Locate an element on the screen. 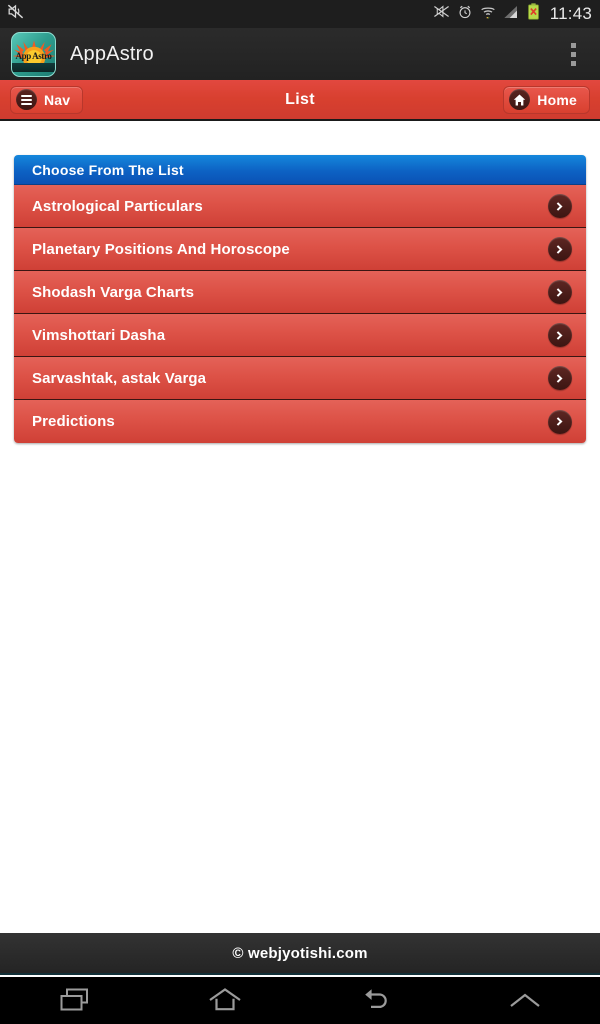  chevron-up-icon is located at coordinates (525, 1000).